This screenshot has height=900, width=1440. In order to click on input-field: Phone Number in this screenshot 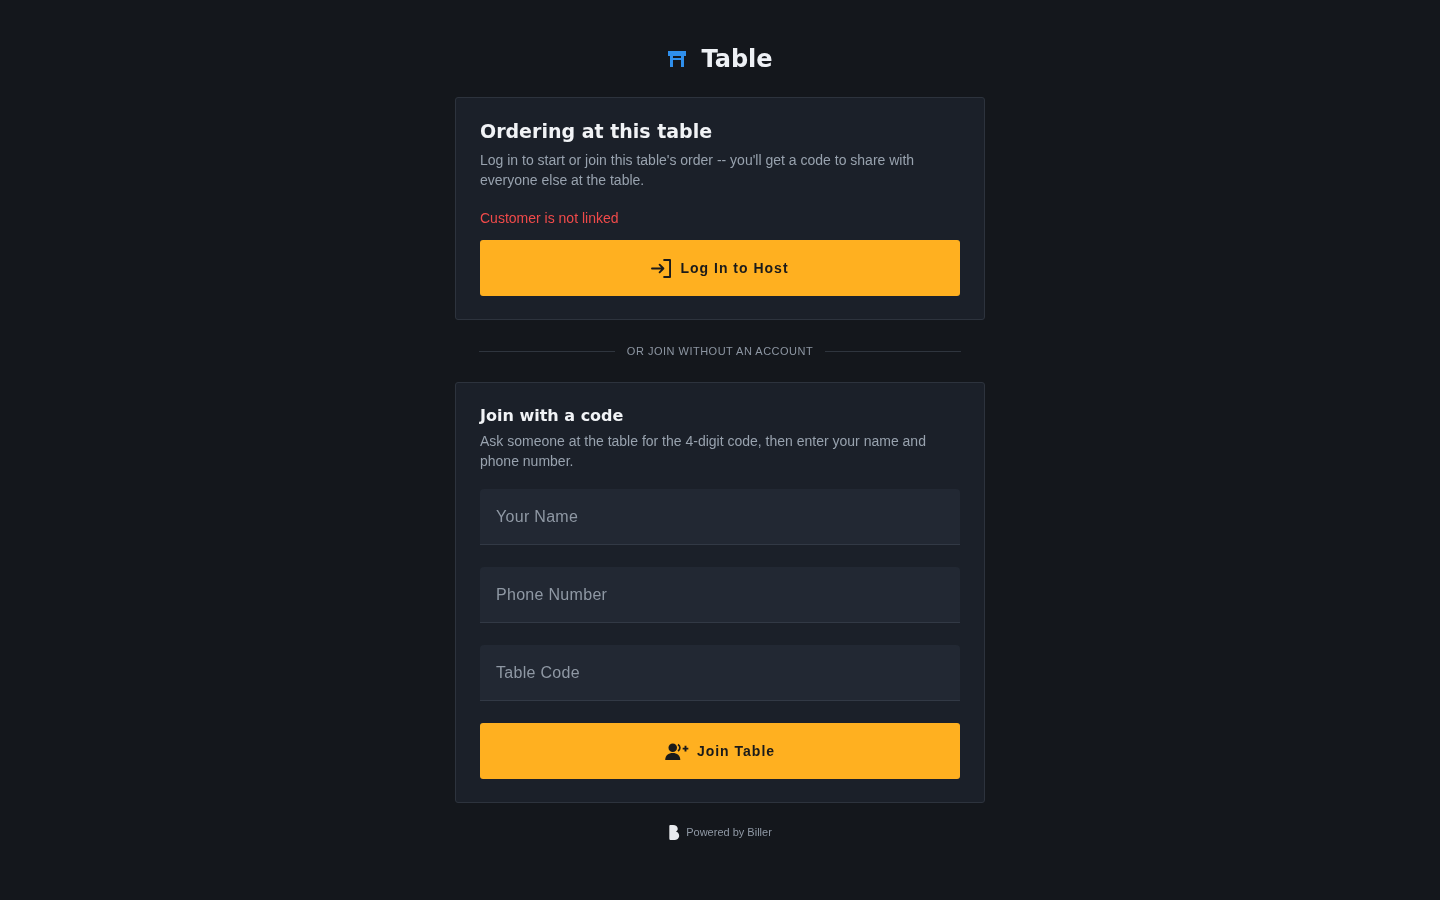, I will do `click(720, 595)`.